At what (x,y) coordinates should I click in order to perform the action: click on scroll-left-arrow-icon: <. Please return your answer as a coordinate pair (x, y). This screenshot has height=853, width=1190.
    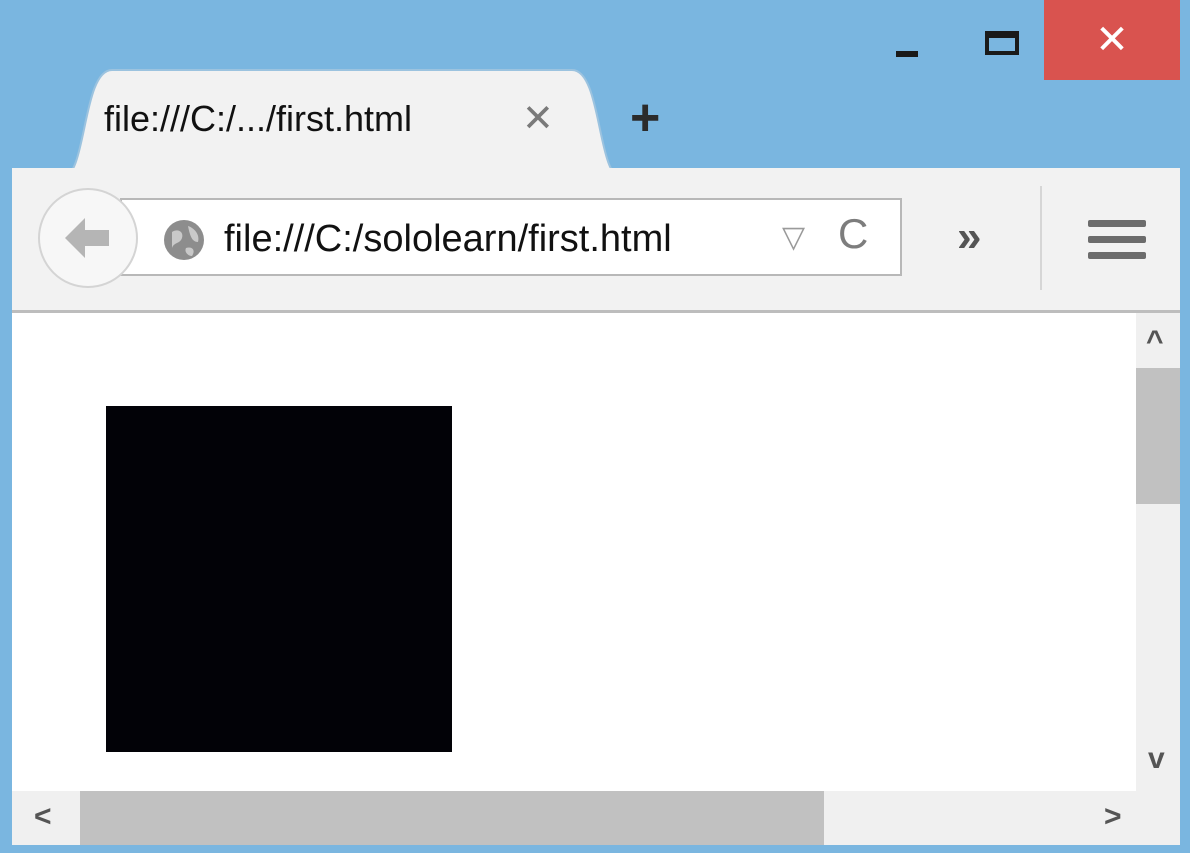
    Looking at the image, I should click on (43, 817).